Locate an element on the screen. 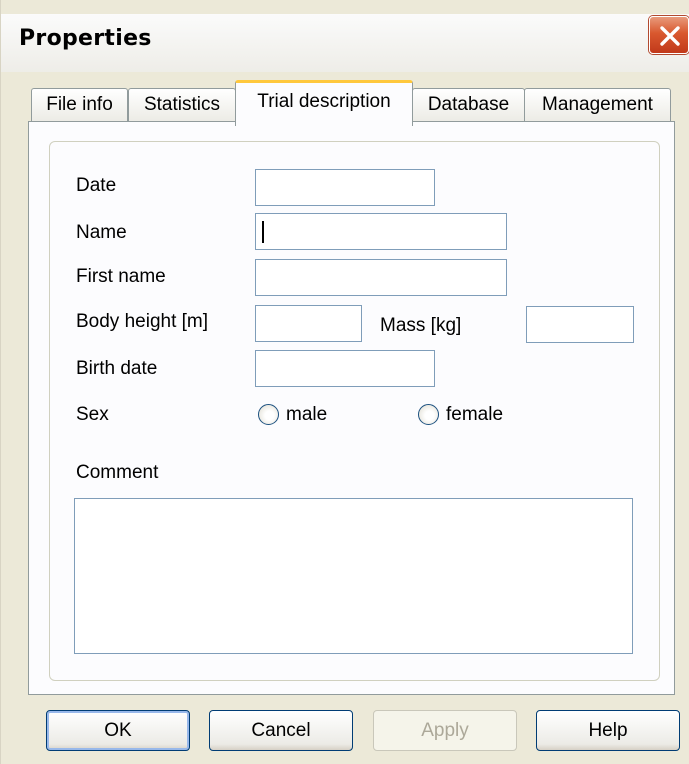  first-name-label: First name is located at coordinates (121, 276).